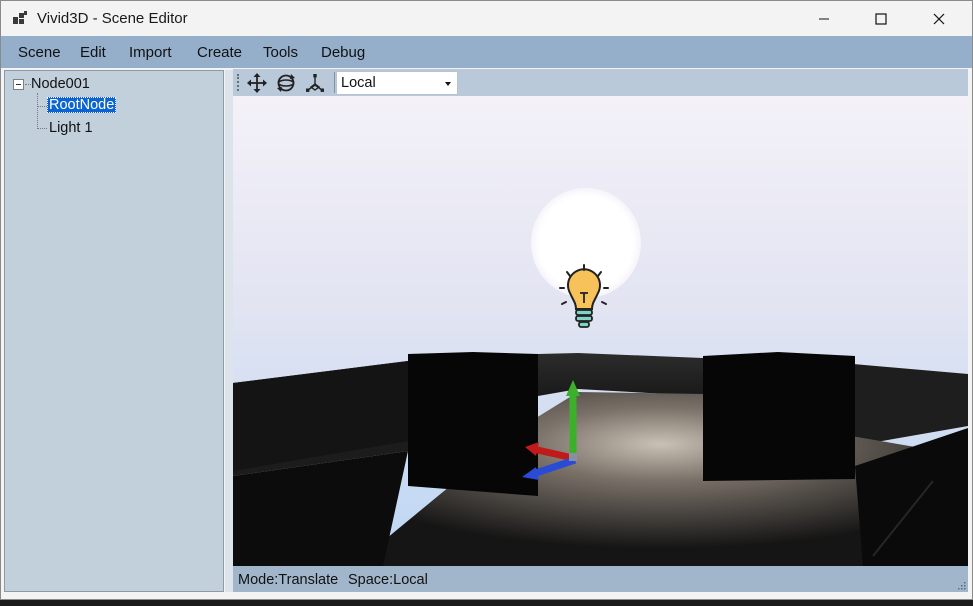 The height and width of the screenshot is (606, 973). I want to click on translate-tool-button, so click(257, 82).